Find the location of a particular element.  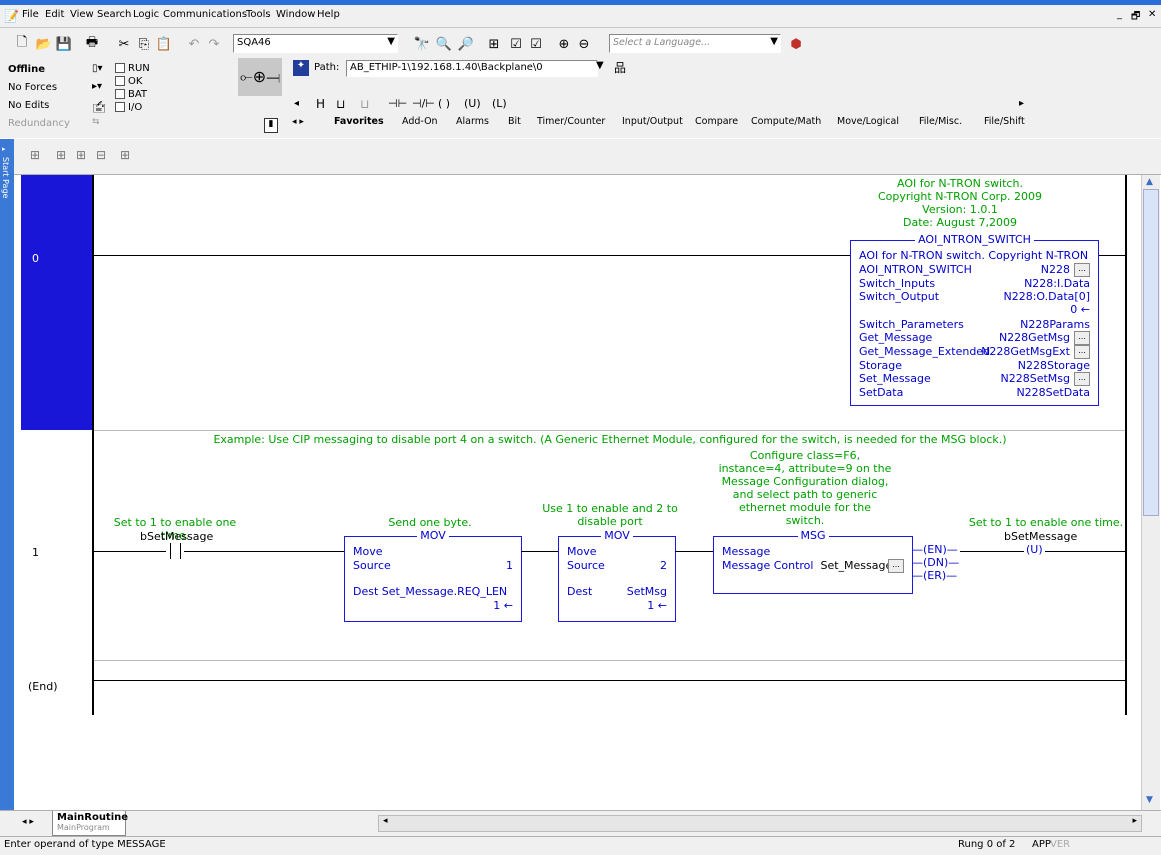

otu-tag: bSetMessage is located at coordinates (1040, 536).